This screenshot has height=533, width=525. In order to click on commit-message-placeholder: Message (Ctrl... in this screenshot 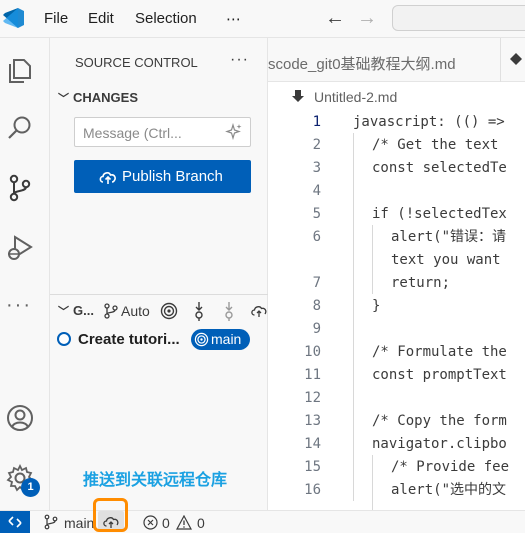, I will do `click(132, 133)`.